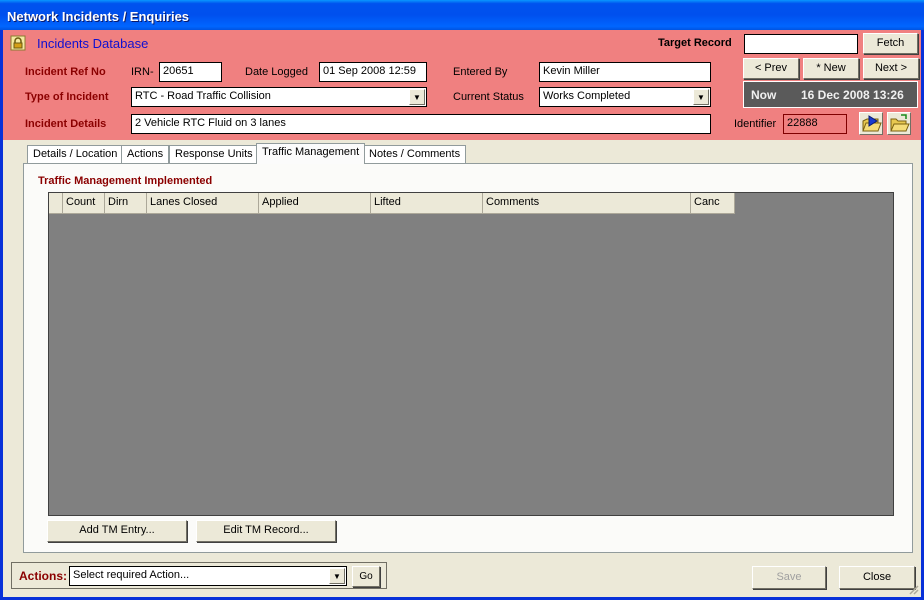  What do you see at coordinates (771, 68) in the screenshot?
I see `prev-button: < Prev` at bounding box center [771, 68].